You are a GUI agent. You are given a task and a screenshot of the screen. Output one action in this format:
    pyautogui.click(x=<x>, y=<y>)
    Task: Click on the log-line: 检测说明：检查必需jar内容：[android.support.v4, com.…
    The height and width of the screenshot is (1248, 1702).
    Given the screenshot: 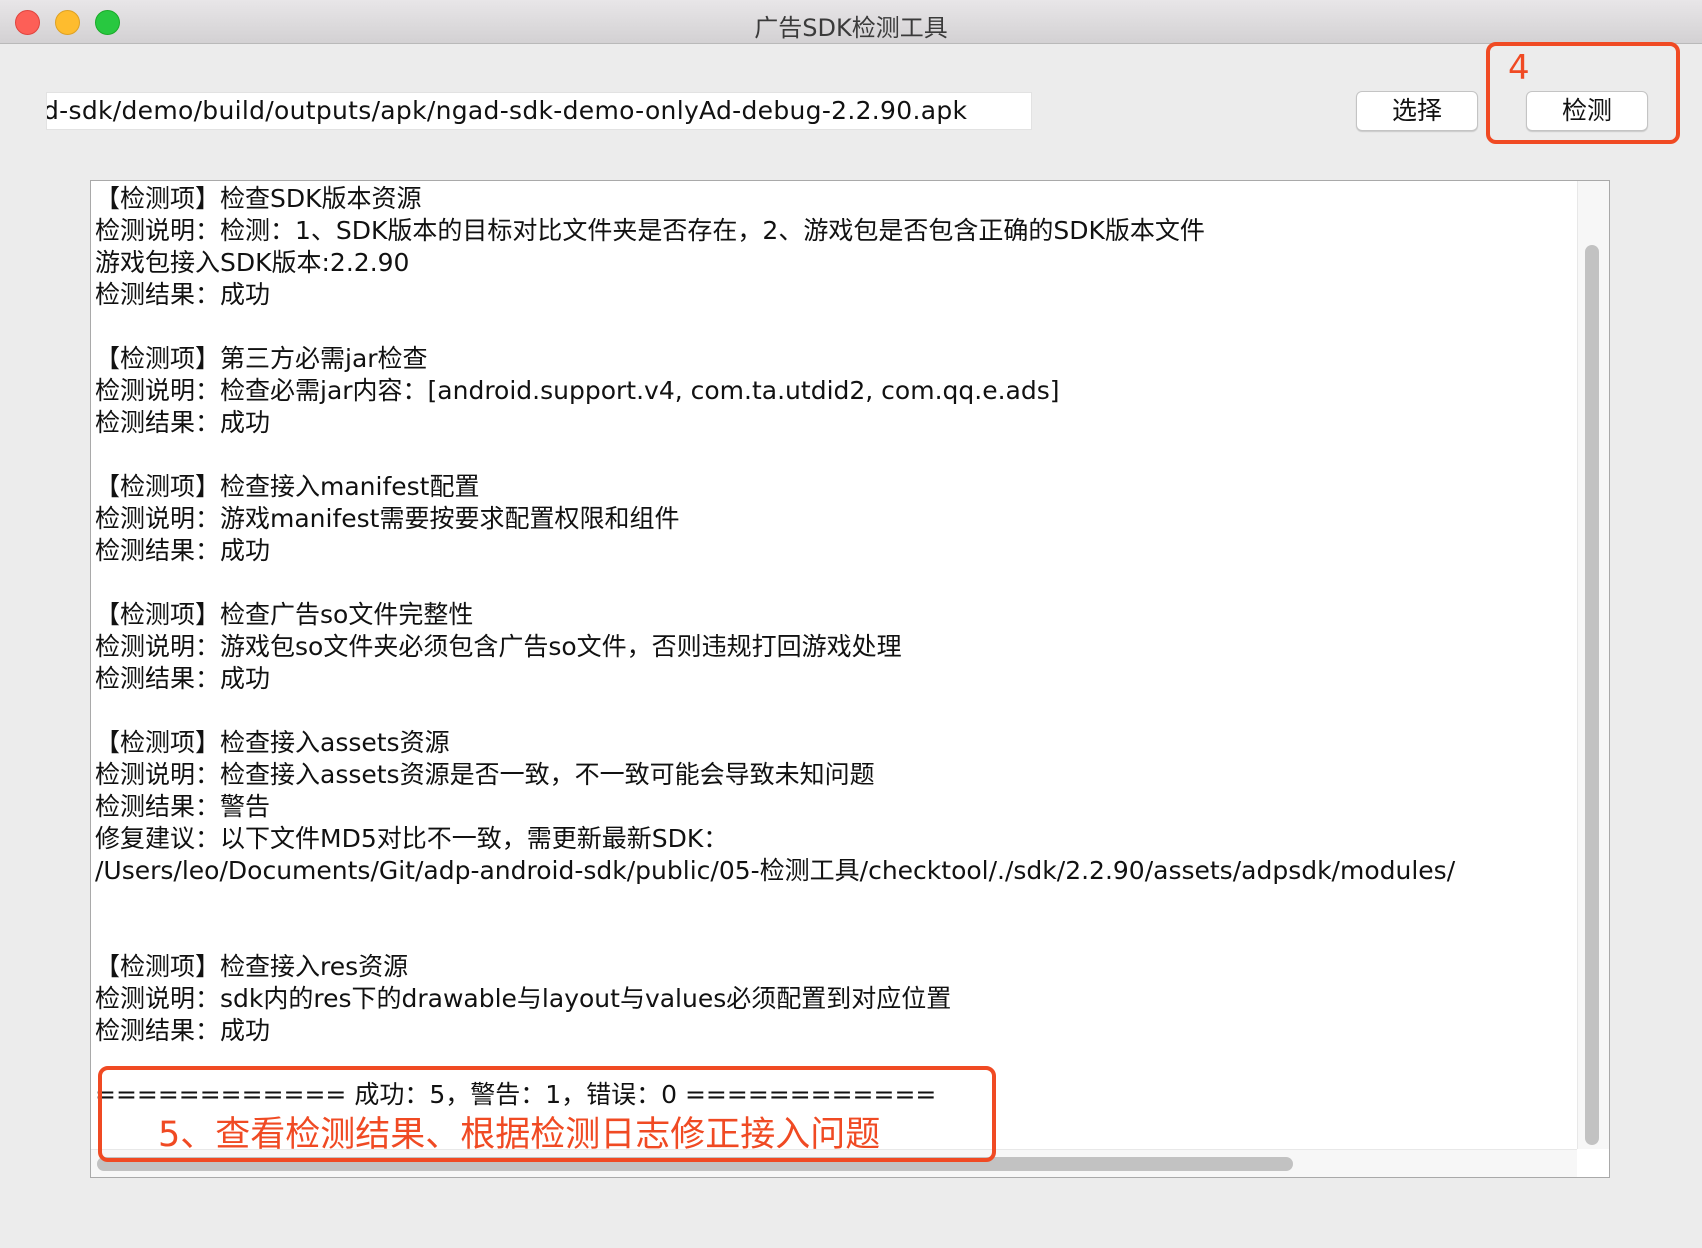 What is the action you would take?
    pyautogui.click(x=577, y=390)
    